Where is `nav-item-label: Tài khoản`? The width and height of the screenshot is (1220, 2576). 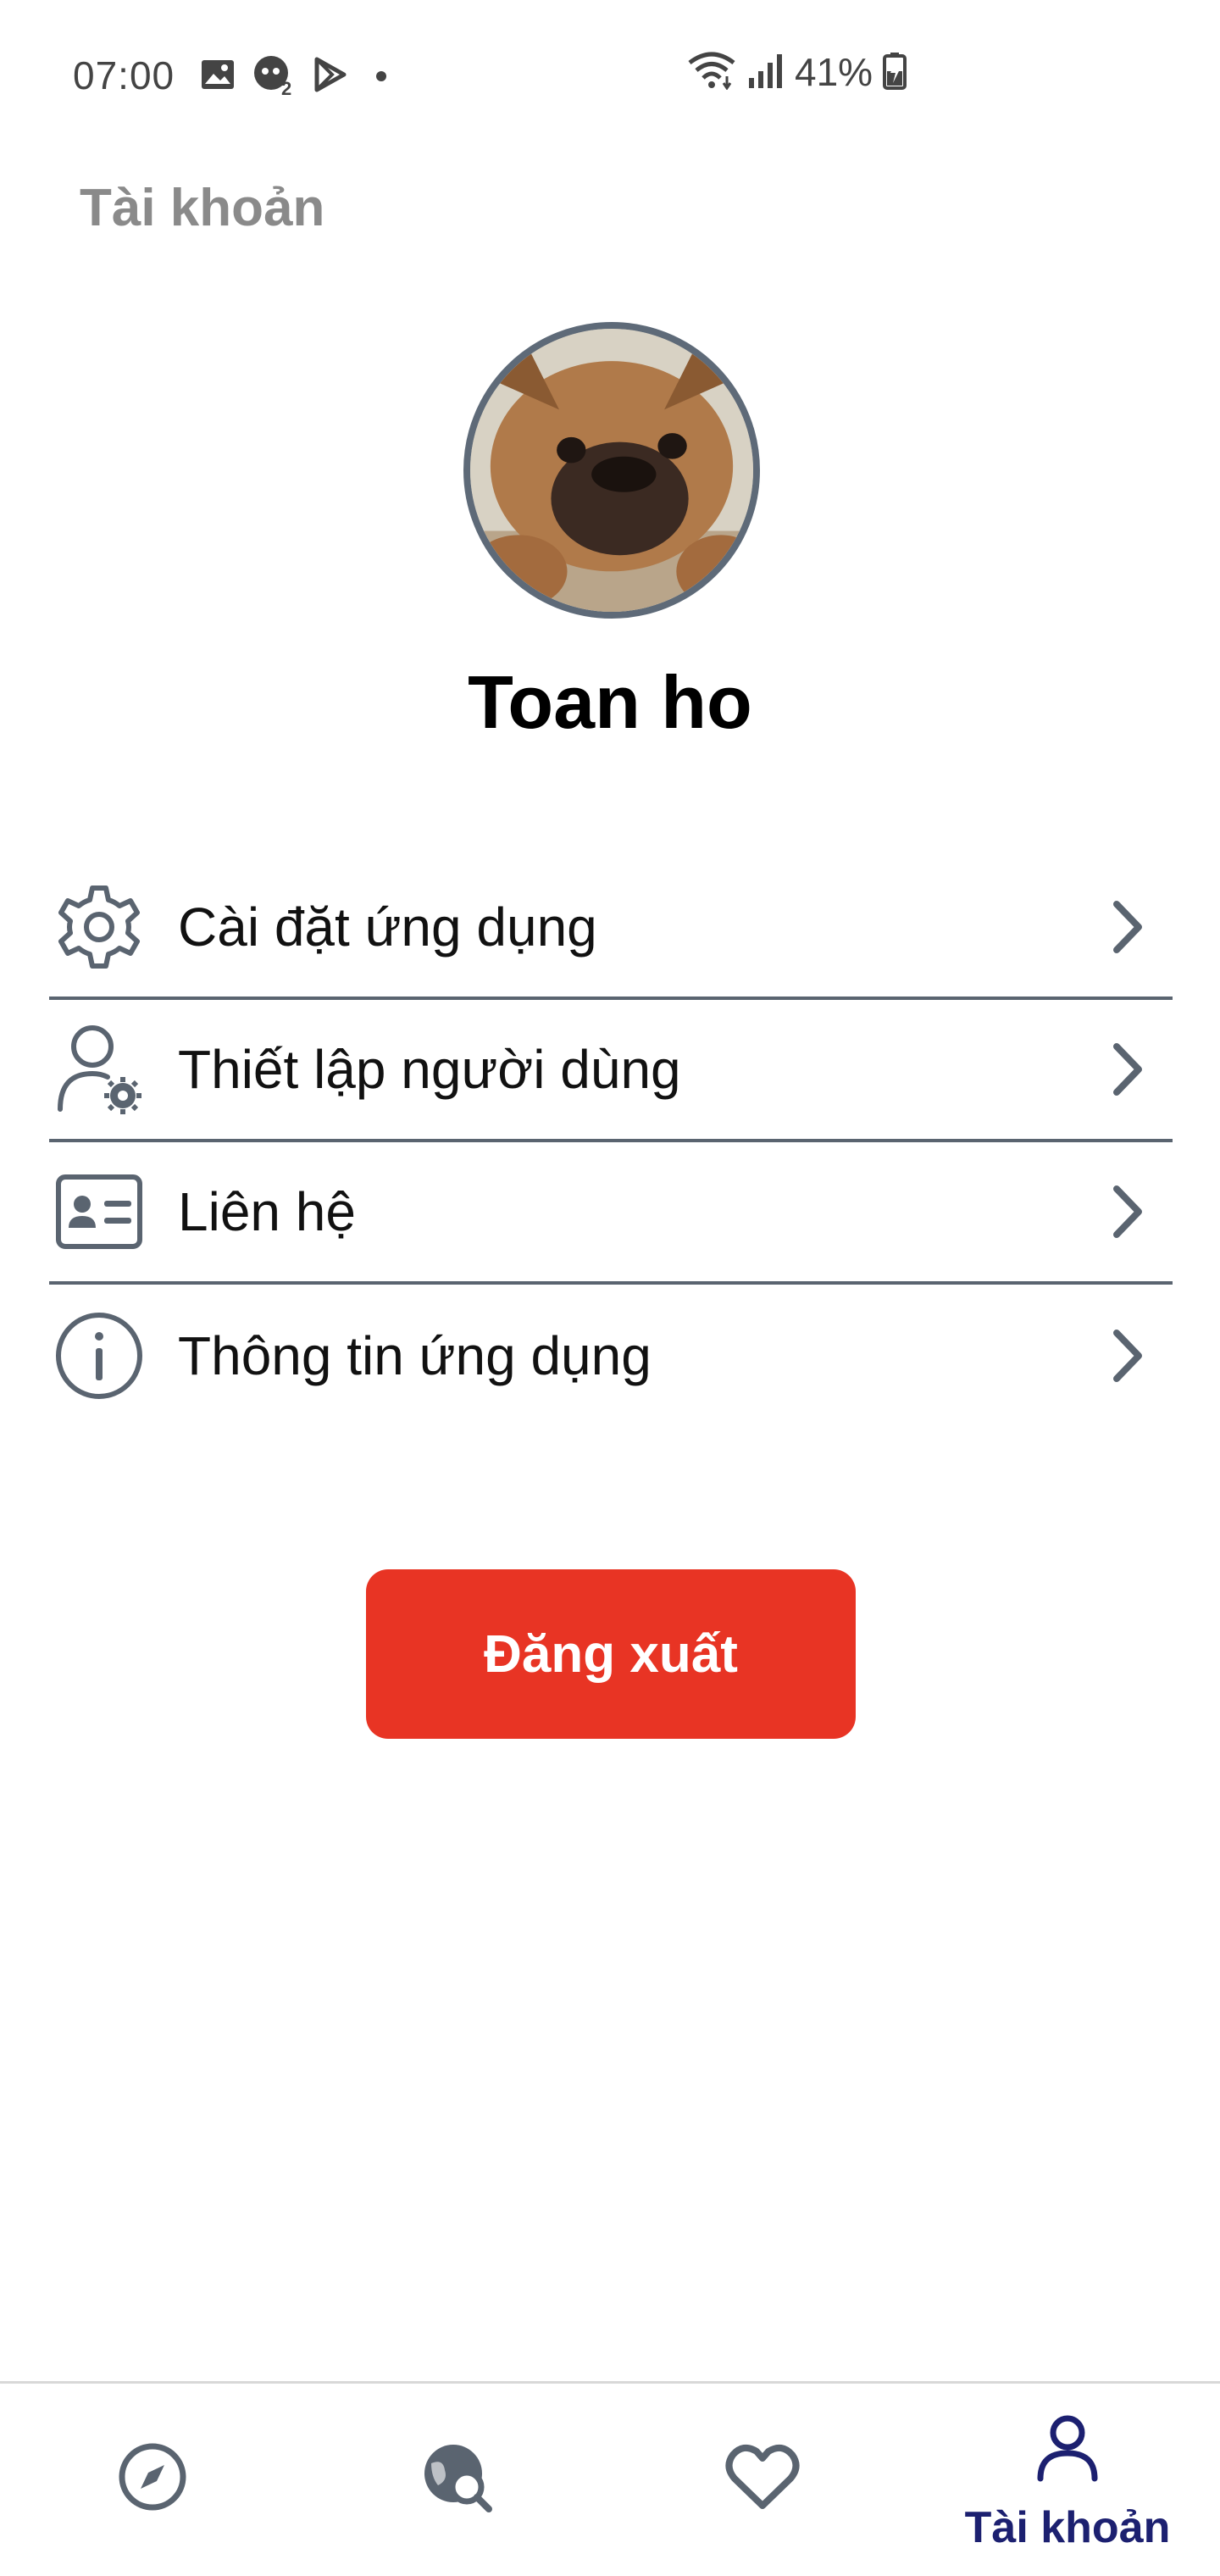
nav-item-label: Tài khoản is located at coordinates (1067, 2527).